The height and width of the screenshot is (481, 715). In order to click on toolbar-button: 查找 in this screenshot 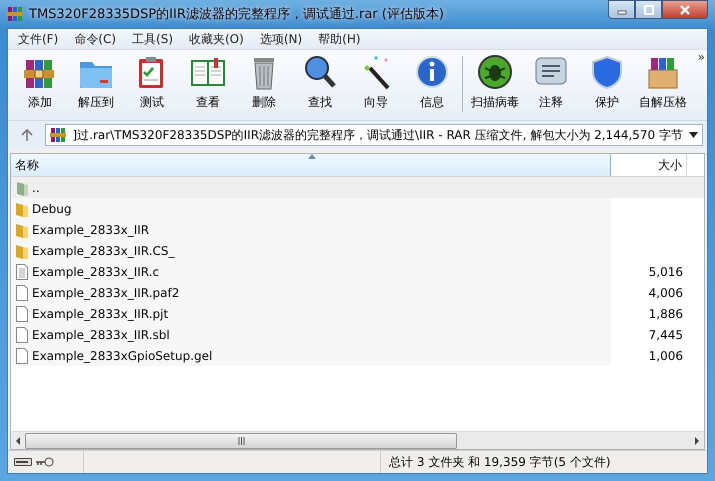, I will do `click(320, 82)`.